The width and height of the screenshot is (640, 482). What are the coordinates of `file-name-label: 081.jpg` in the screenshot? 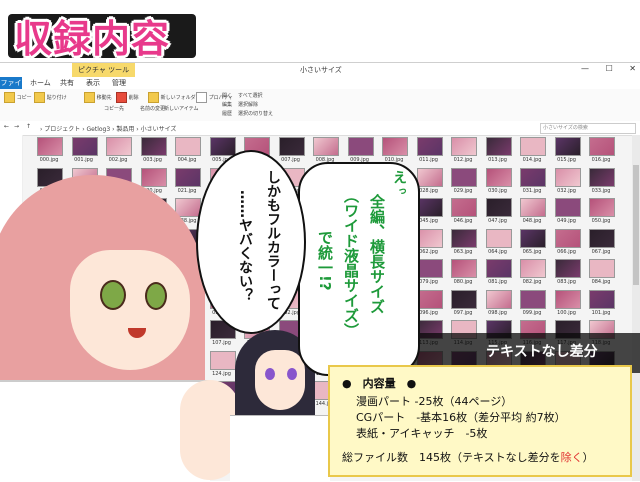 It's located at (497, 282).